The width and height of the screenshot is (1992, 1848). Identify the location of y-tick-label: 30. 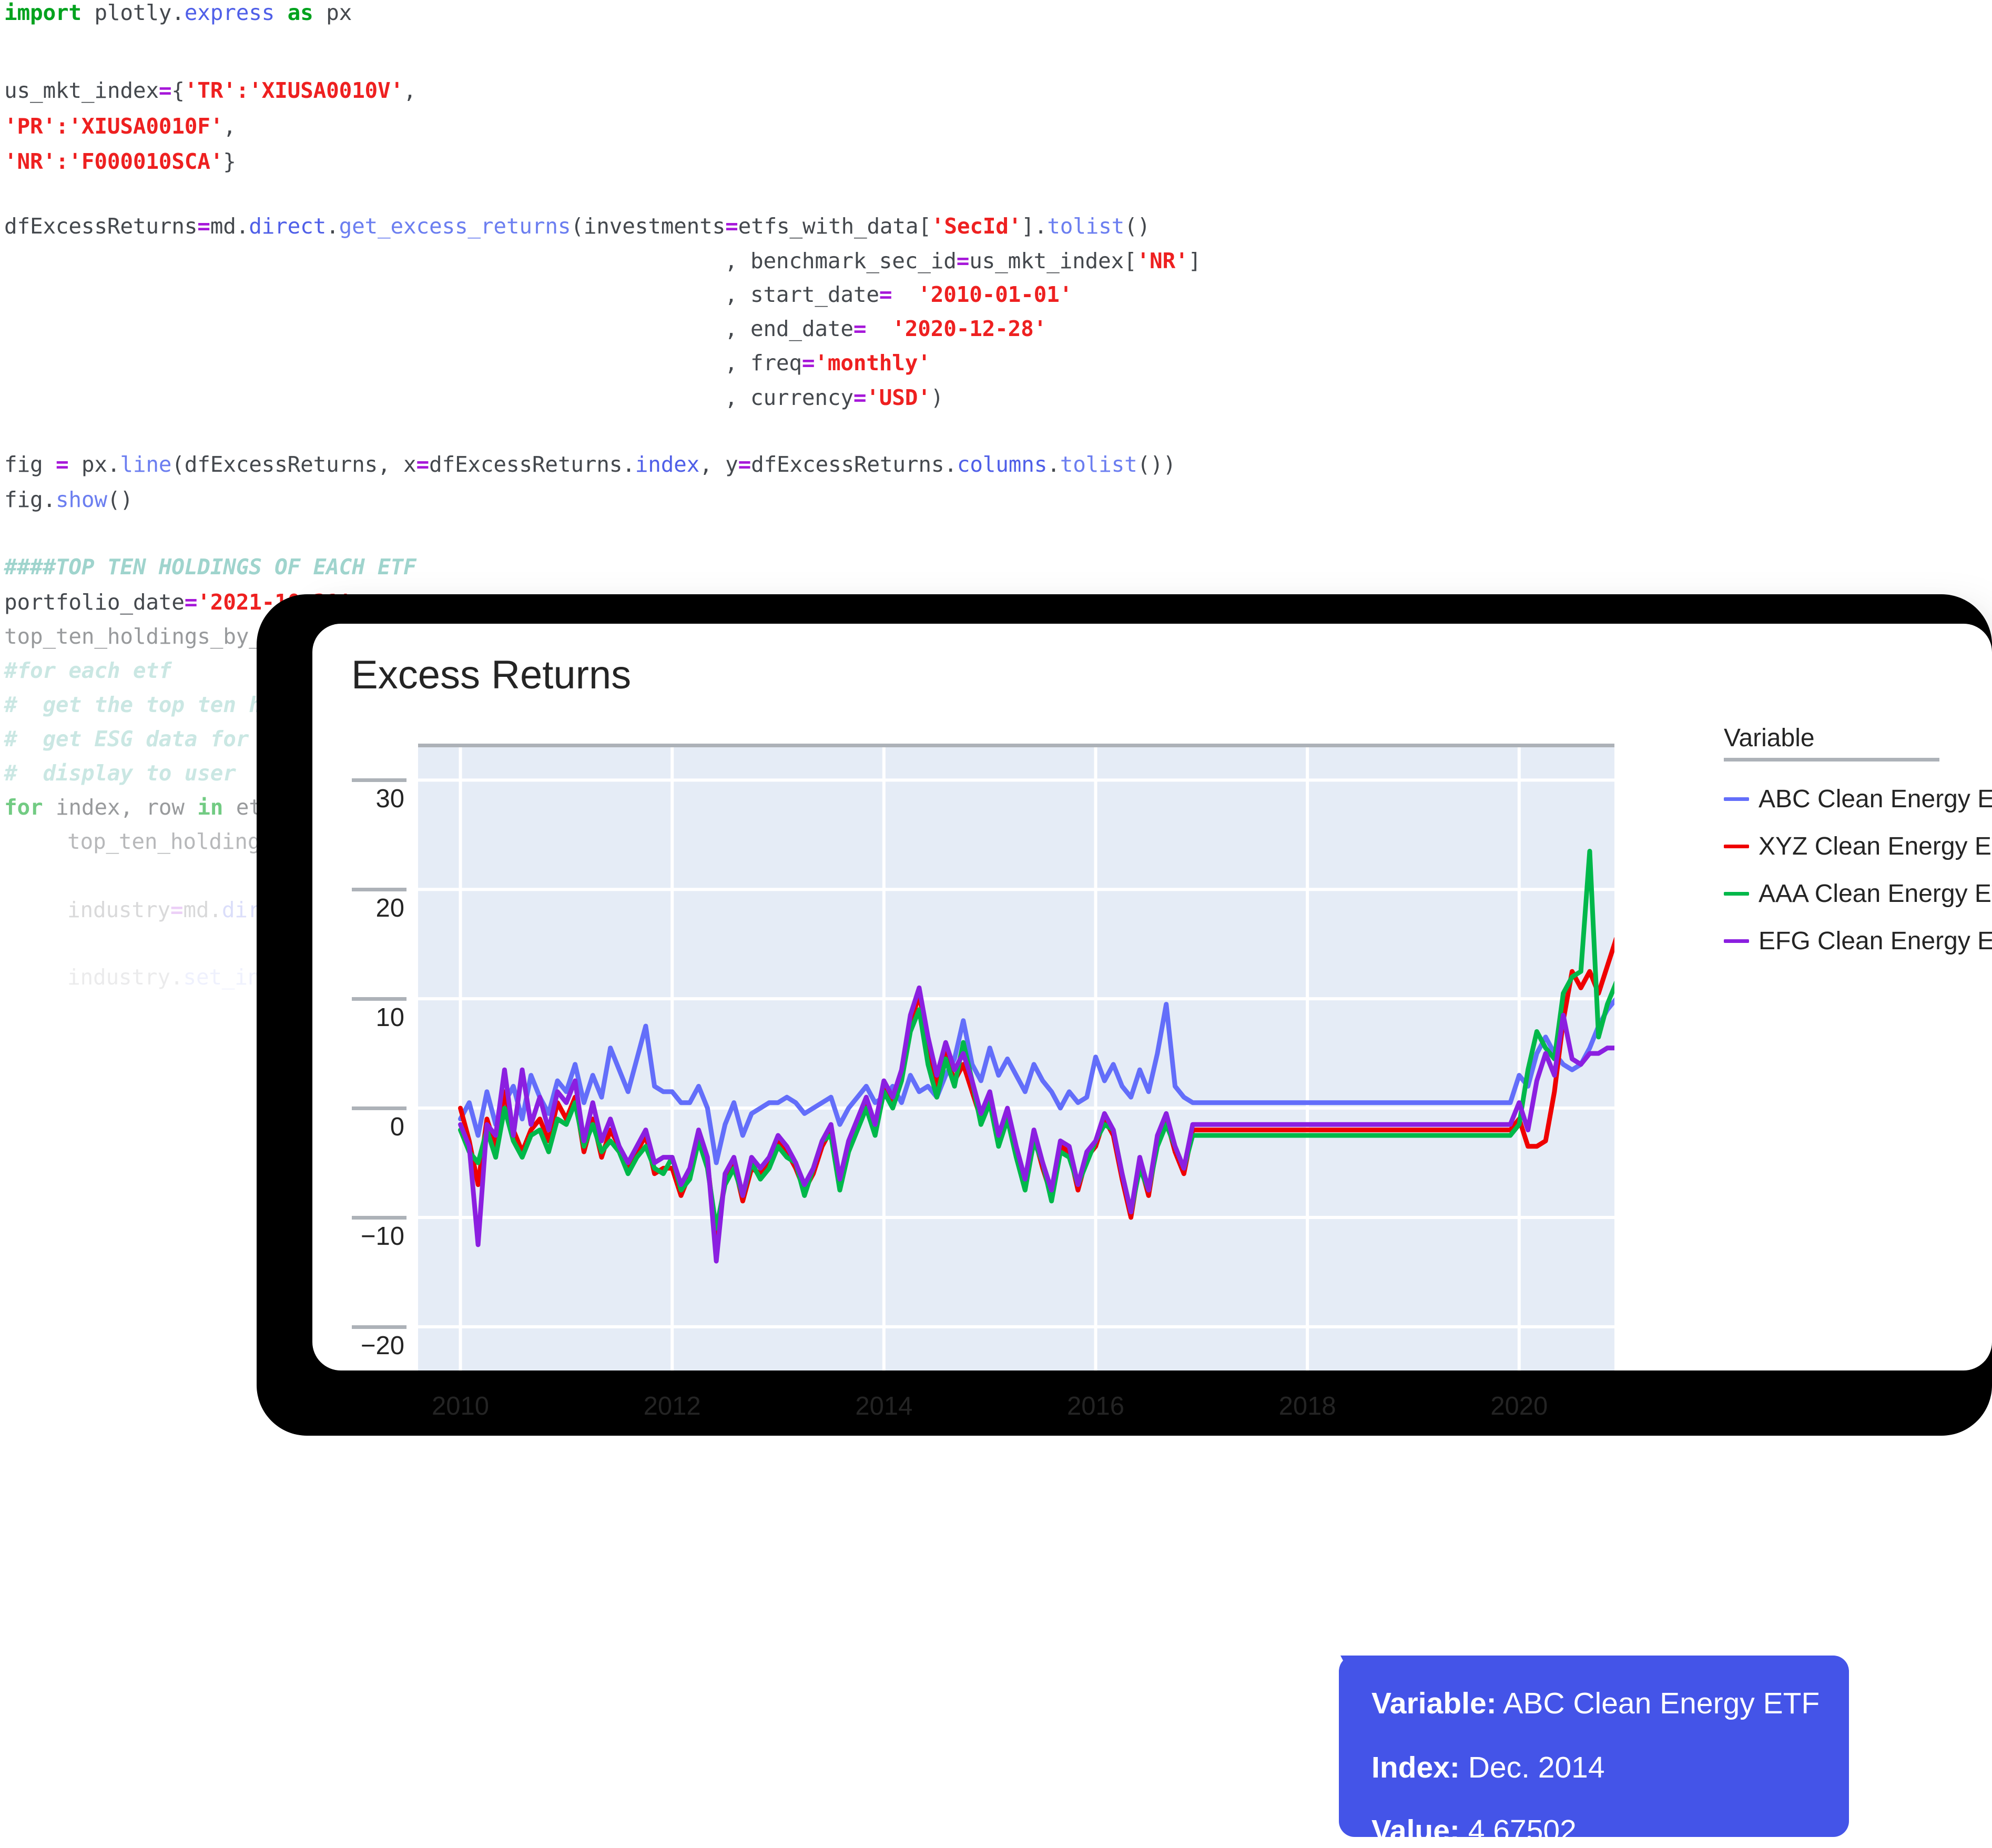
(390, 799).